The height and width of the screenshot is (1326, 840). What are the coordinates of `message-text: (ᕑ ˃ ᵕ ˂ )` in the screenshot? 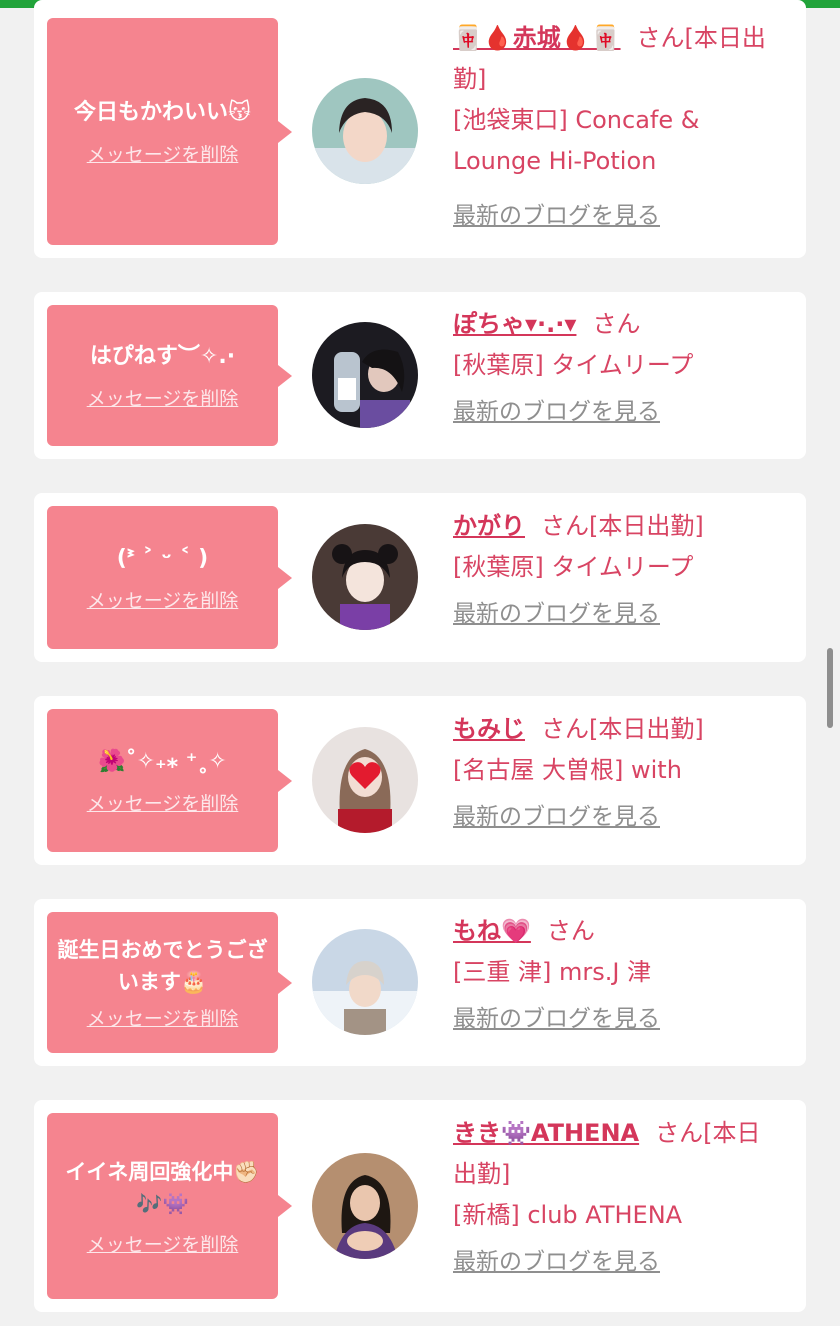 It's located at (162, 558).